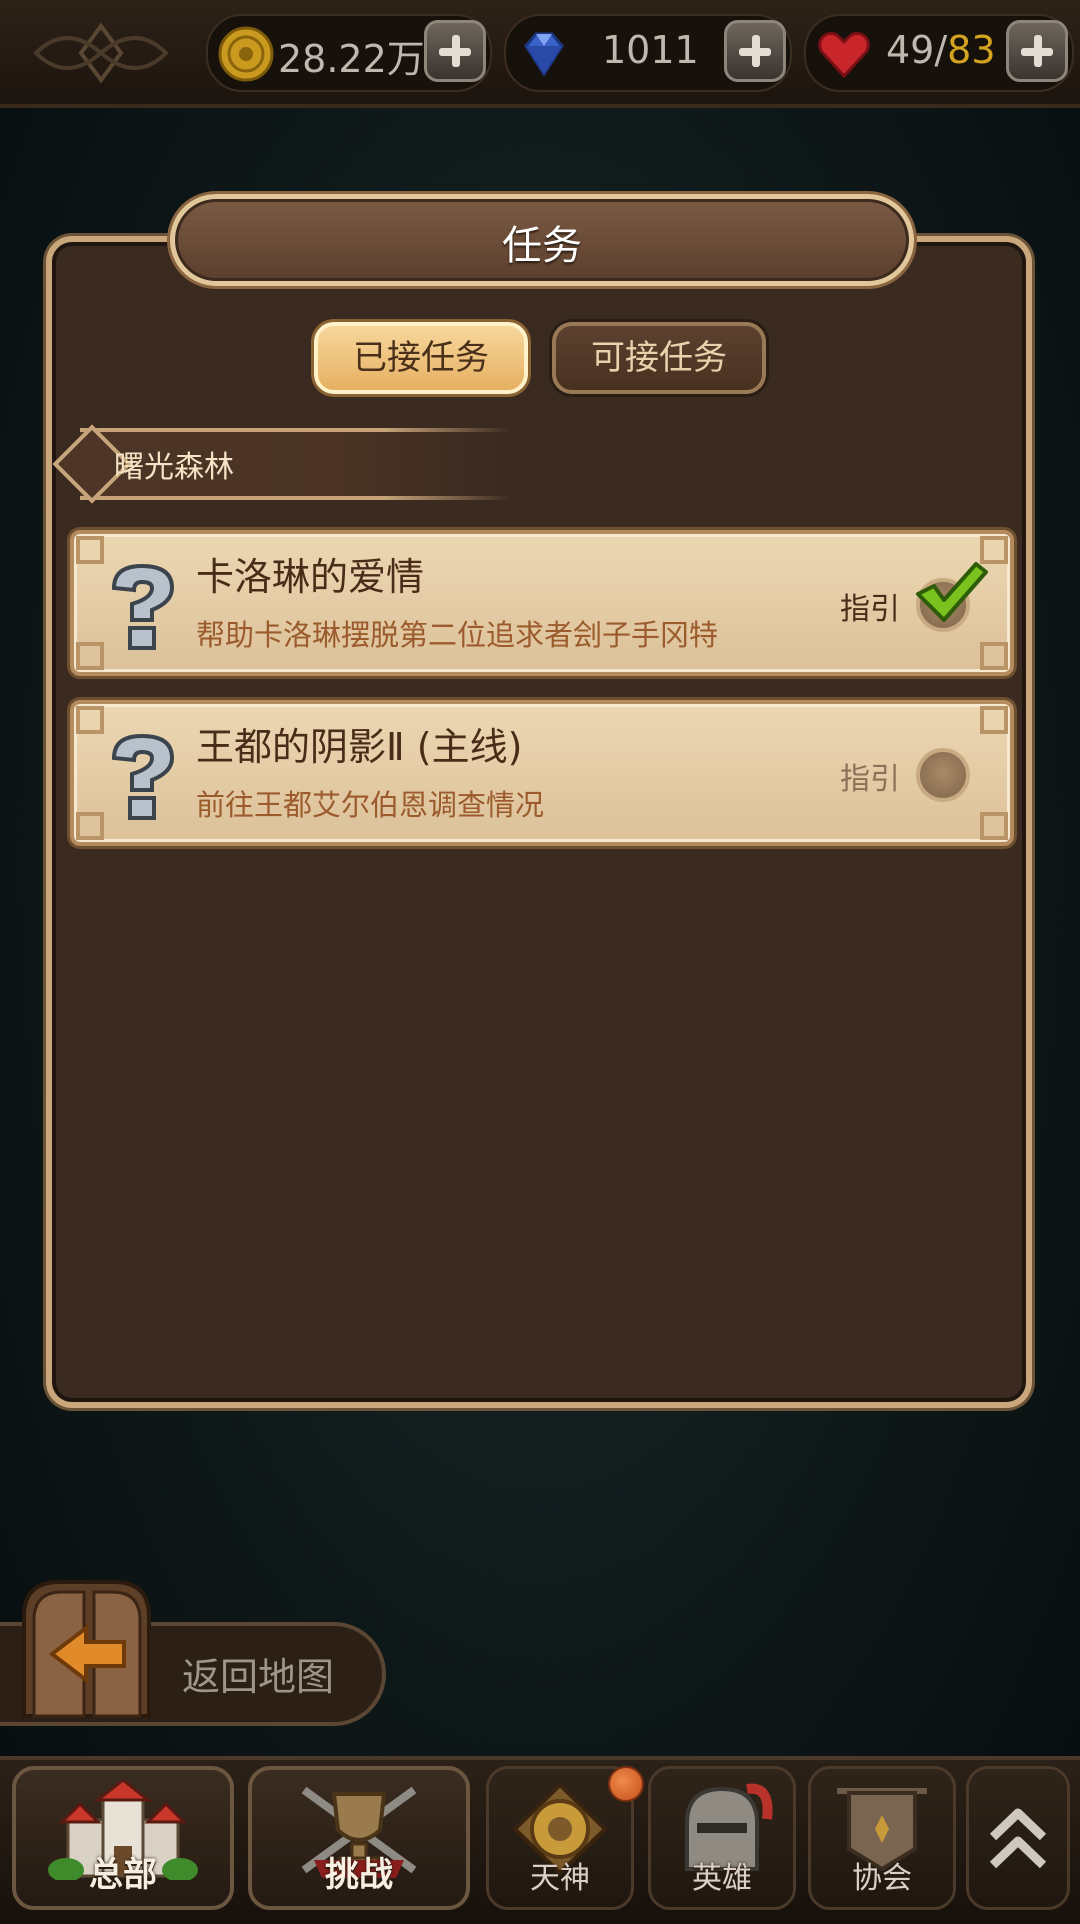 This screenshot has width=1080, height=1924. I want to click on add-stamina-button, so click(1037, 51).